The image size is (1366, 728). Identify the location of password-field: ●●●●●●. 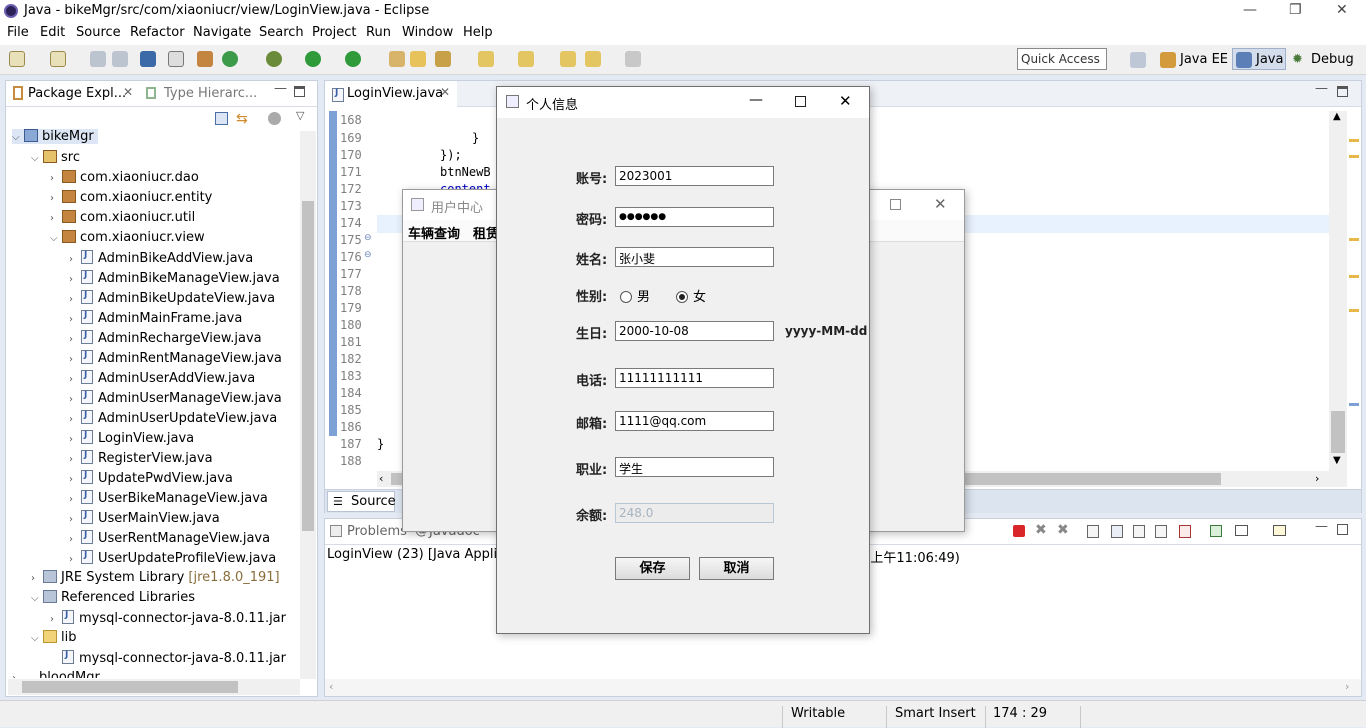
(694, 217).